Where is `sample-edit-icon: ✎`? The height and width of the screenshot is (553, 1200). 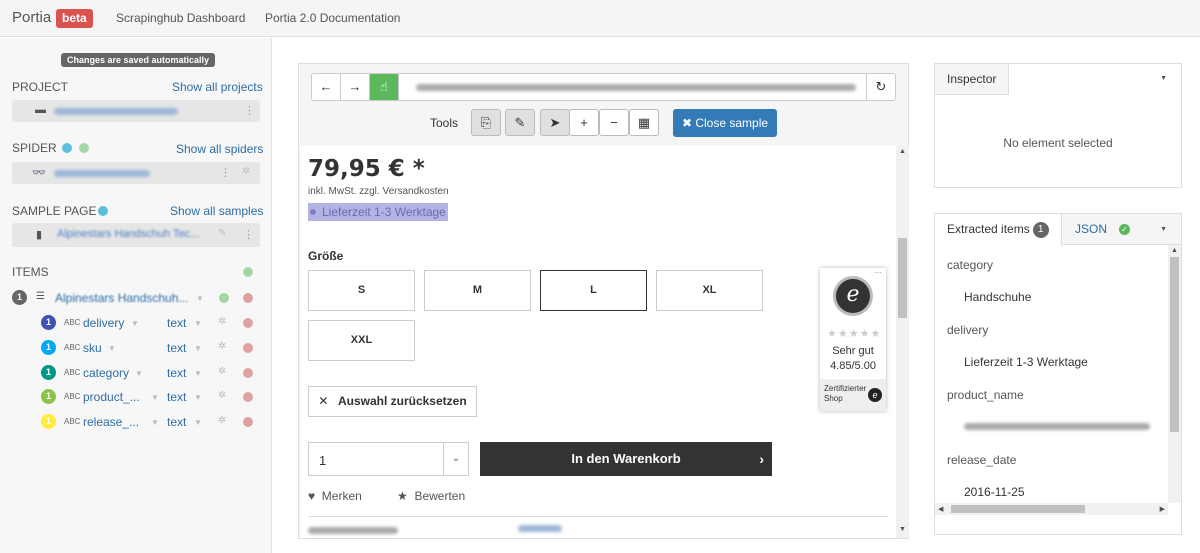
sample-edit-icon: ✎ is located at coordinates (222, 233).